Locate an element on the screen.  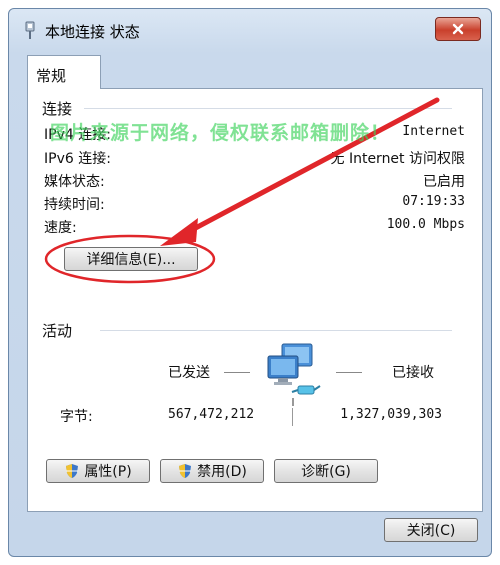
highlight-ellipse is located at coordinates (130, 259).